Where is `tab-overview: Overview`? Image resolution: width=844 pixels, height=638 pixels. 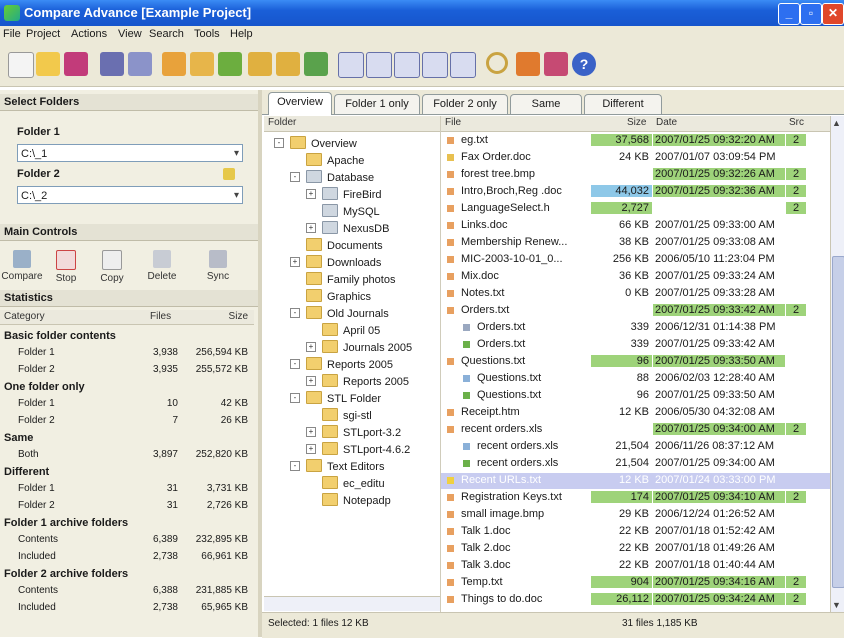
tab-overview: Overview is located at coordinates (300, 103).